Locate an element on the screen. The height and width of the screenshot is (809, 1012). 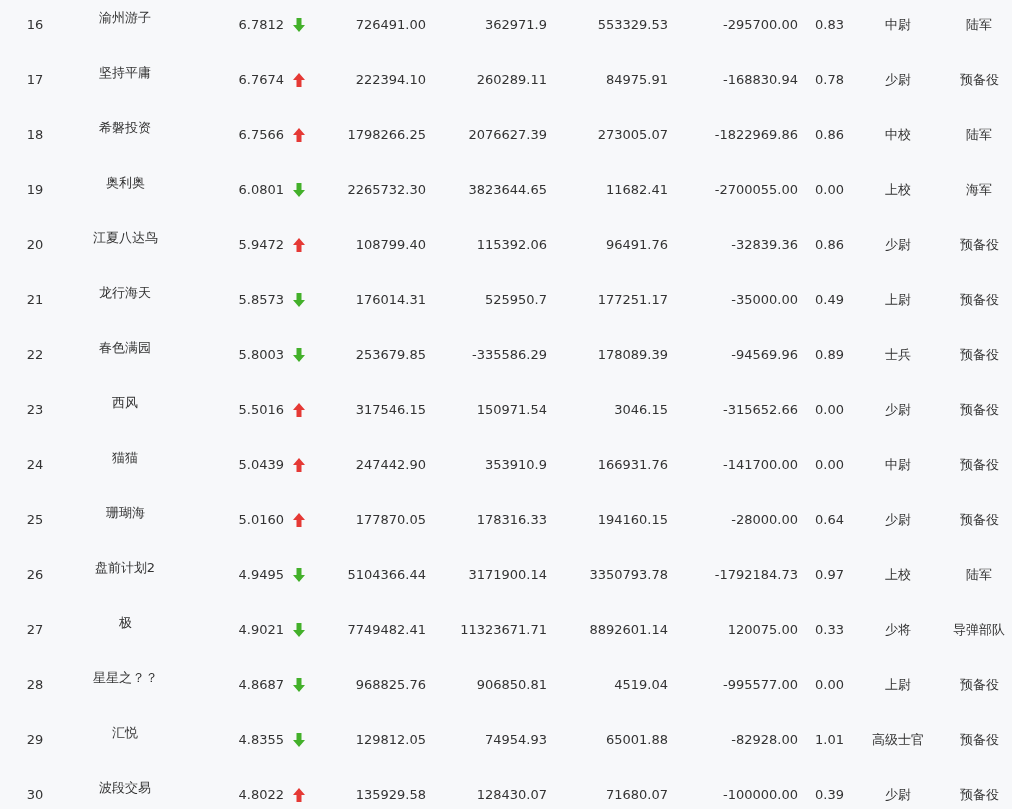
table-cell-text: 253679.85 is located at coordinates (390, 354).